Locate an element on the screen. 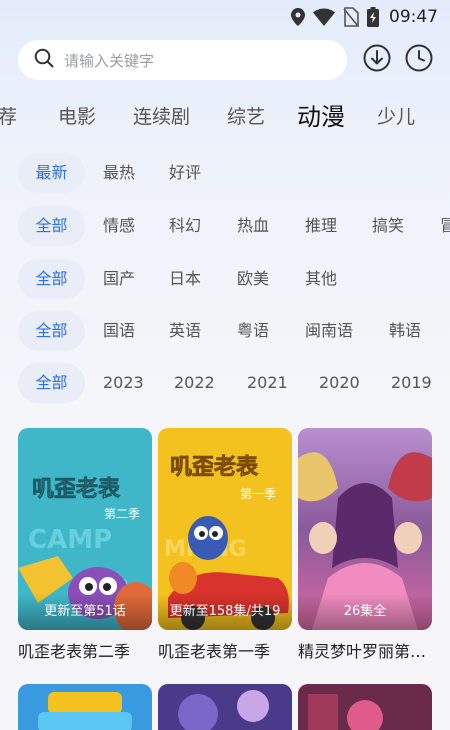 This screenshot has height=730, width=450. show-title: 叽歪老表第一季 is located at coordinates (214, 651).